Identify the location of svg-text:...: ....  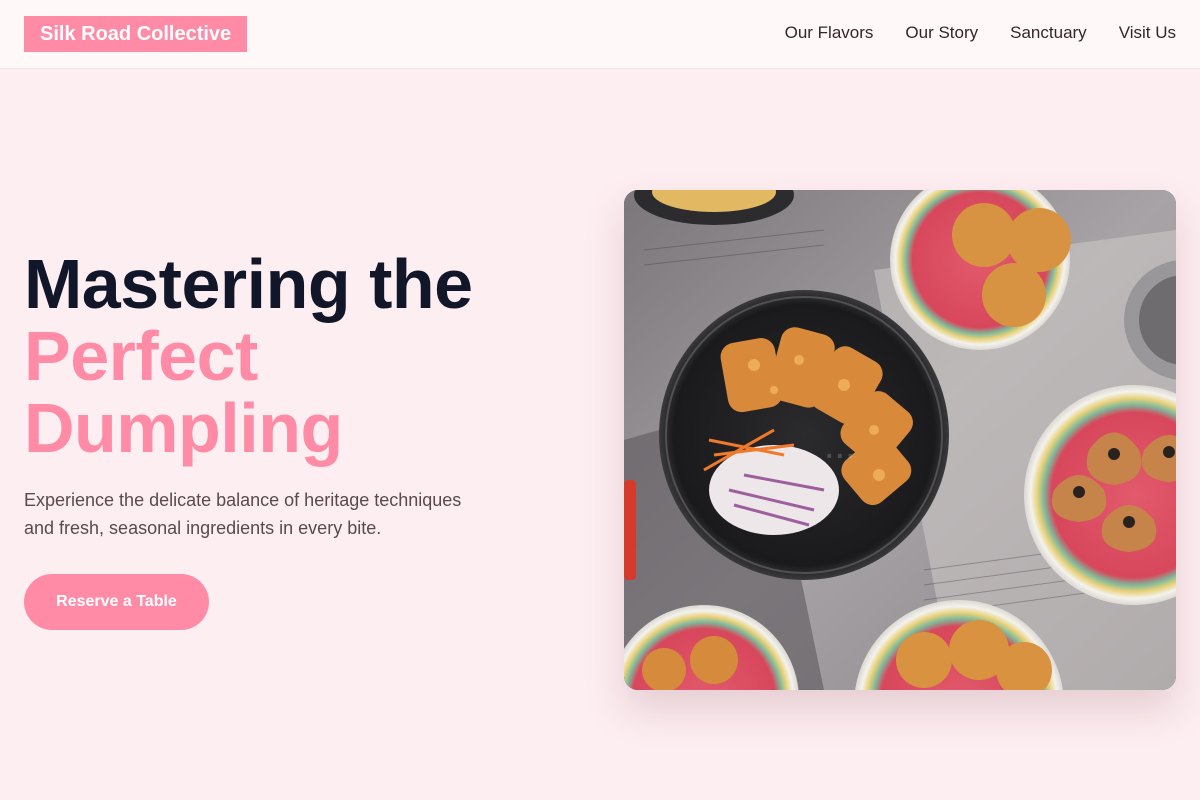
(840, 446).